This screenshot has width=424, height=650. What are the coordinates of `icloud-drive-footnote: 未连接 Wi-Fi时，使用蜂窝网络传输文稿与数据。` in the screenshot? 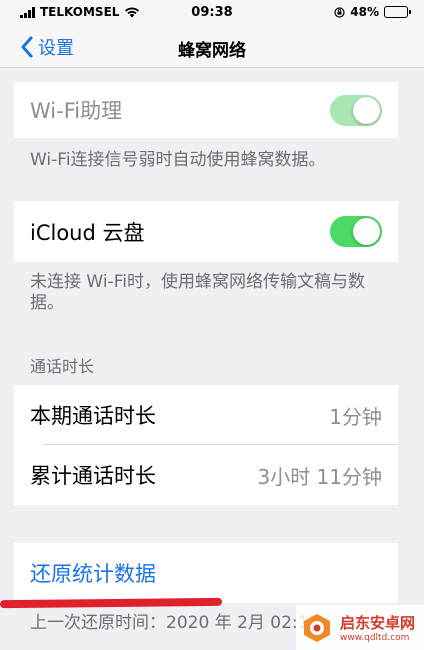 It's located at (197, 292).